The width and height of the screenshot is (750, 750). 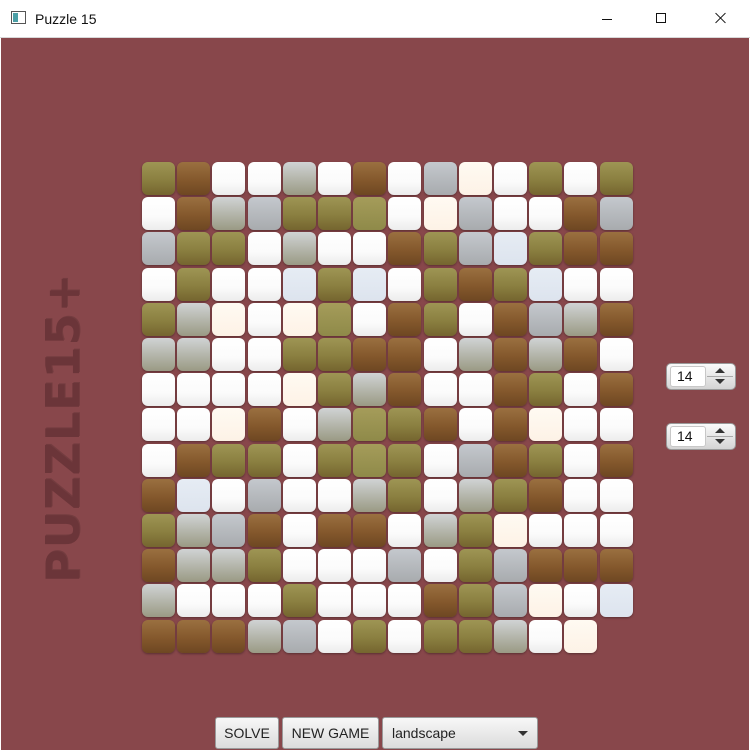 What do you see at coordinates (688, 436) in the screenshot?
I see `cols-spinner-value: 14` at bounding box center [688, 436].